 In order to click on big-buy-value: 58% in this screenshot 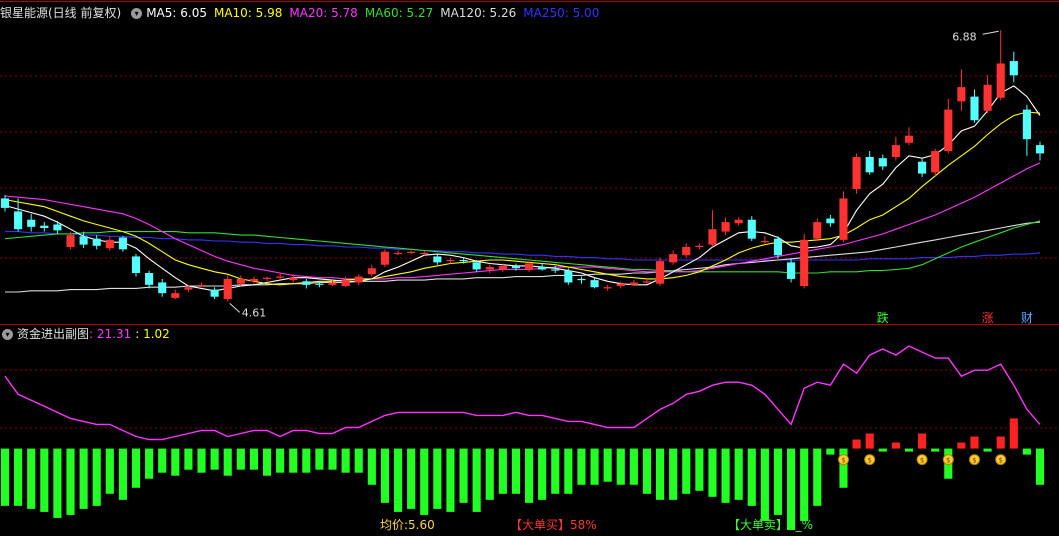, I will do `click(583, 525)`.